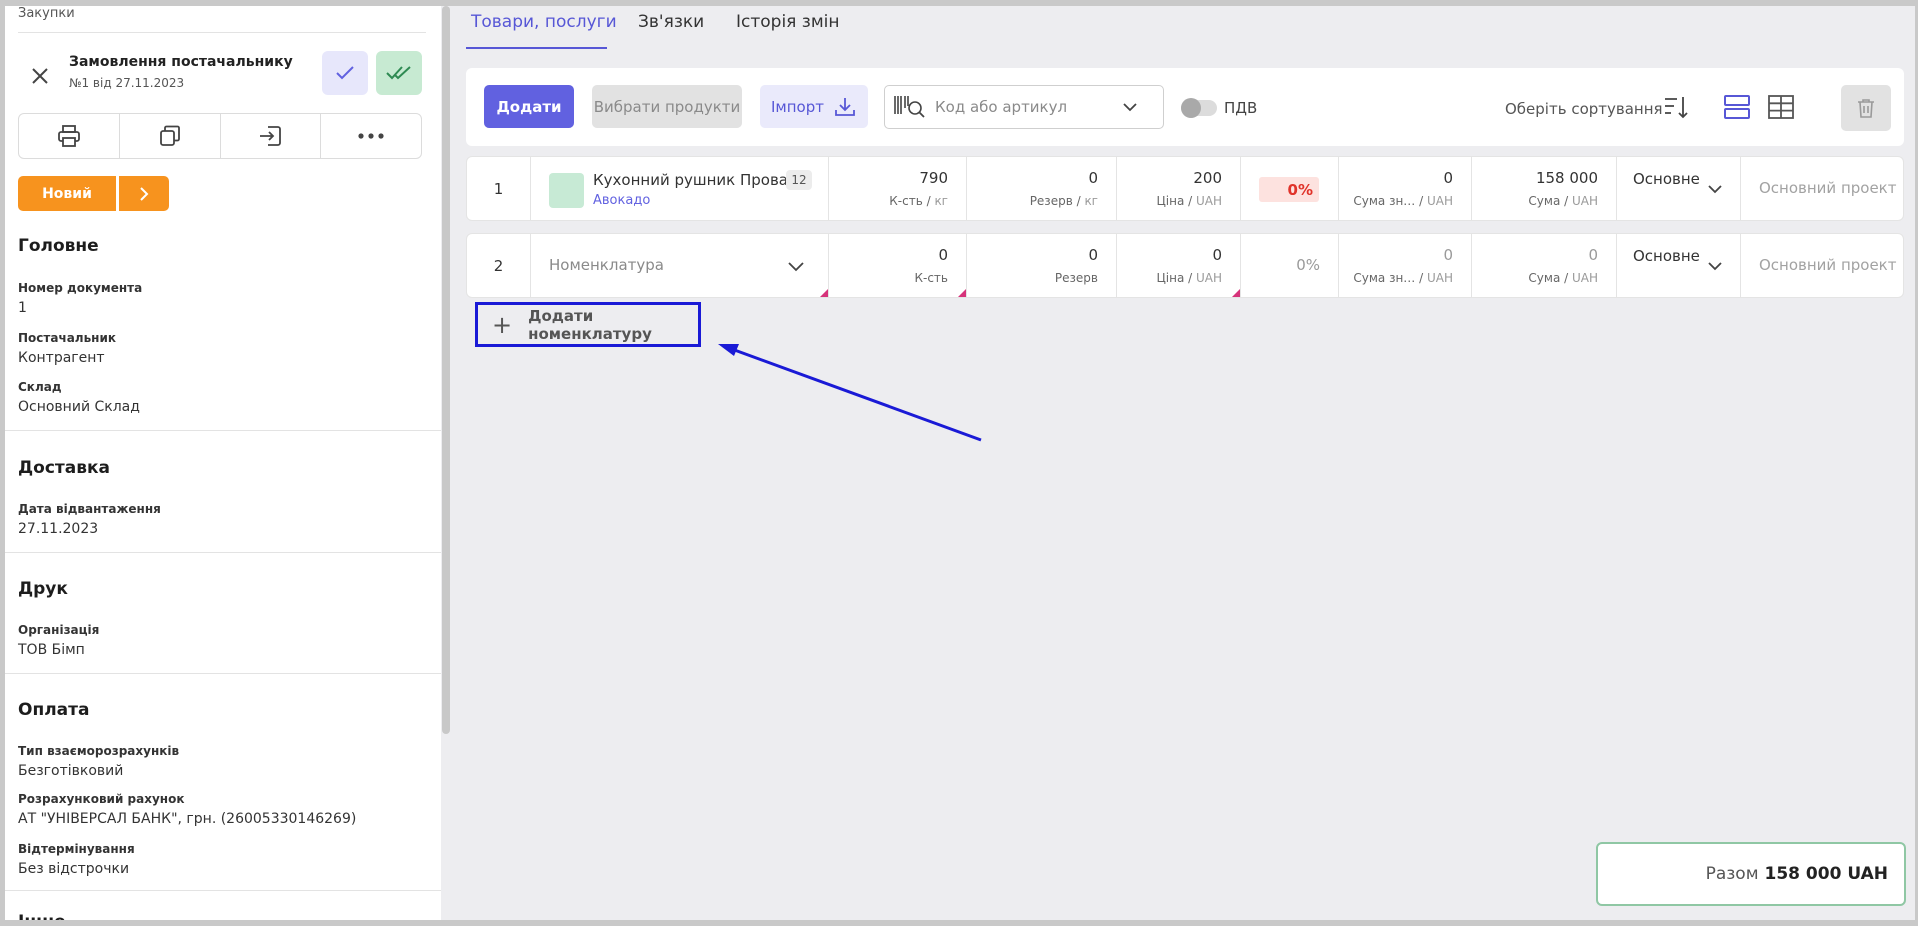 The height and width of the screenshot is (926, 1918). What do you see at coordinates (70, 771) in the screenshot?
I see `settlement-type-value: Безготівковий` at bounding box center [70, 771].